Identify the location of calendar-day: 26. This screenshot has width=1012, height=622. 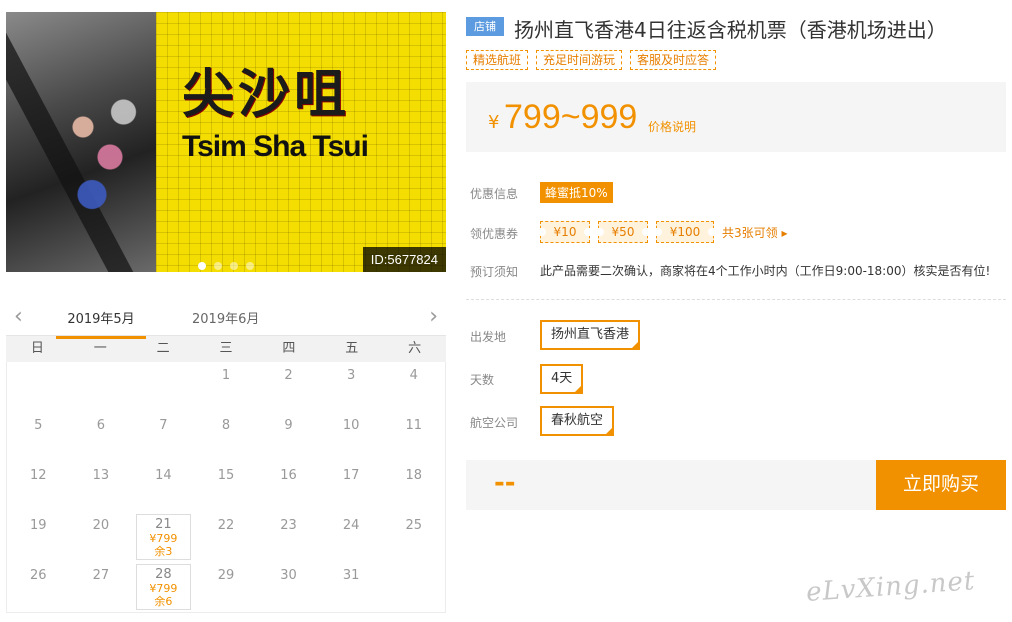
(38, 587).